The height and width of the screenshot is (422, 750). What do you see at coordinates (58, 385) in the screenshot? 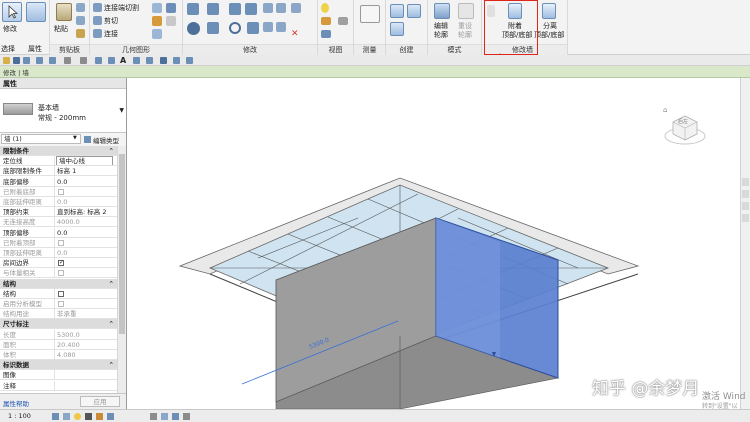
I see `property-row: 注释` at bounding box center [58, 385].